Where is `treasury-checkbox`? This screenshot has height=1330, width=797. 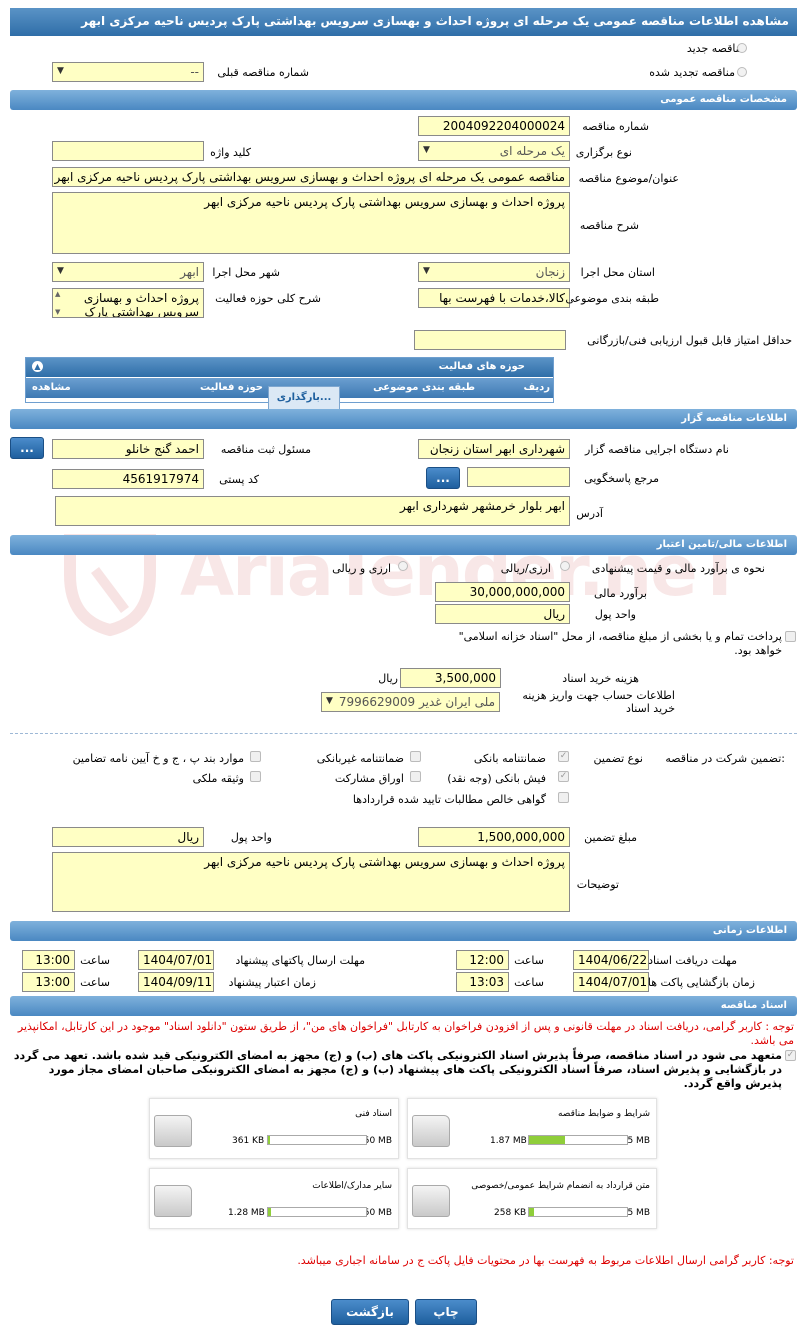 treasury-checkbox is located at coordinates (790, 636).